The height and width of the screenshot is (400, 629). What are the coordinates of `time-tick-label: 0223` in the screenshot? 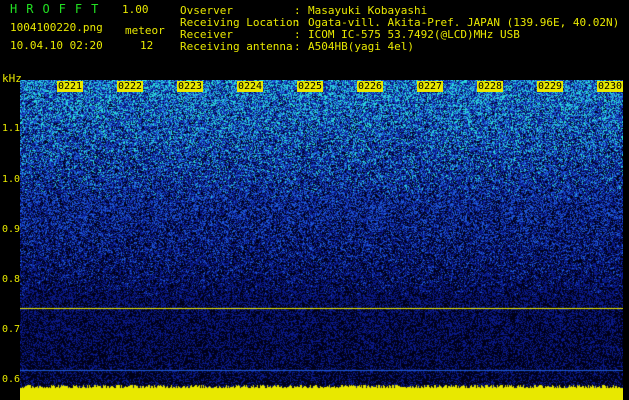 It's located at (190, 86).